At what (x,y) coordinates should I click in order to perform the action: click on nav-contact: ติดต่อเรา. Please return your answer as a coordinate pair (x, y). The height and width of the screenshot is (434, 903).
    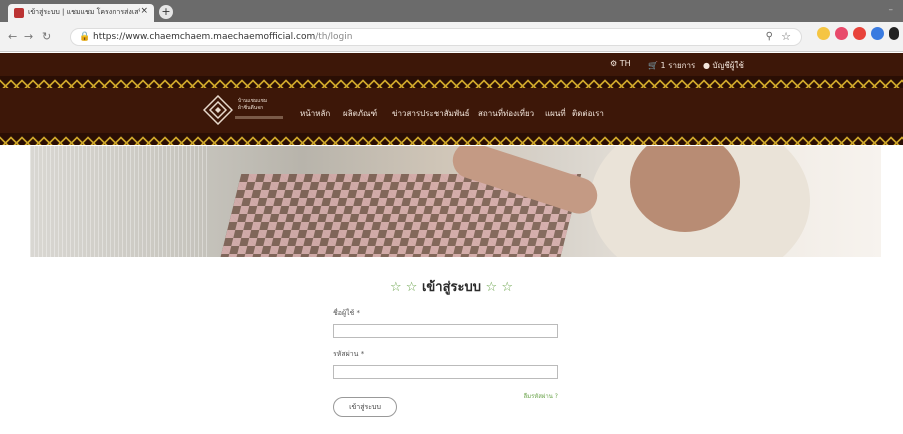
    Looking at the image, I should click on (588, 113).